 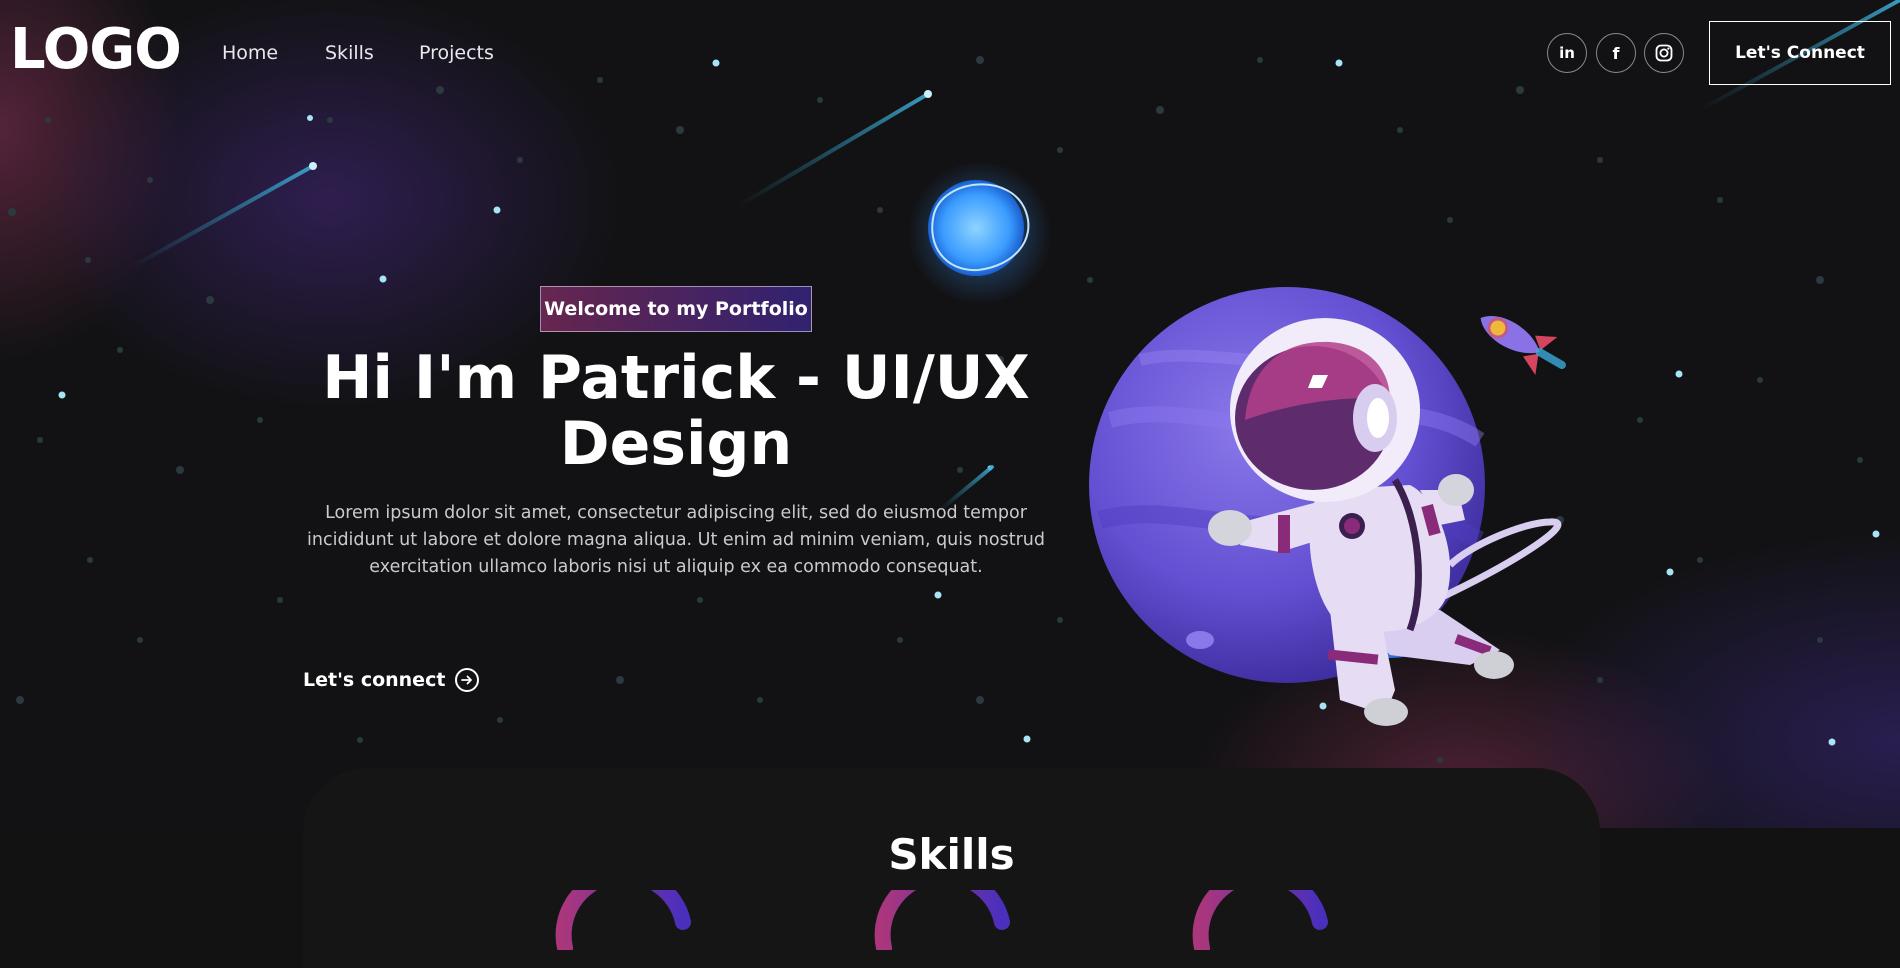 What do you see at coordinates (676, 309) in the screenshot?
I see `welcome-tagline: Welcome to my Portfolio` at bounding box center [676, 309].